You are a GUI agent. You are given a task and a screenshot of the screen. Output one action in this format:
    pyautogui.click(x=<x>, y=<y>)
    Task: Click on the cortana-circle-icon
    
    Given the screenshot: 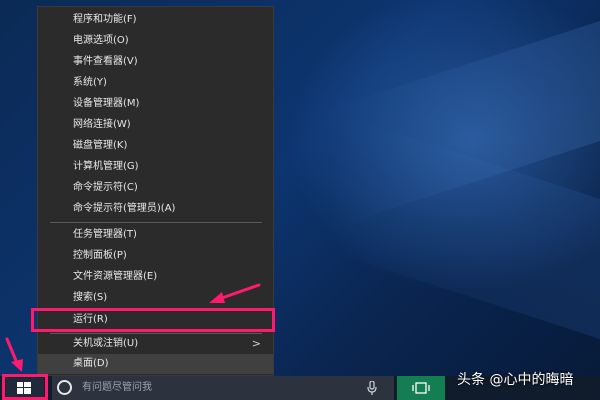 What is the action you would take?
    pyautogui.click(x=64, y=387)
    